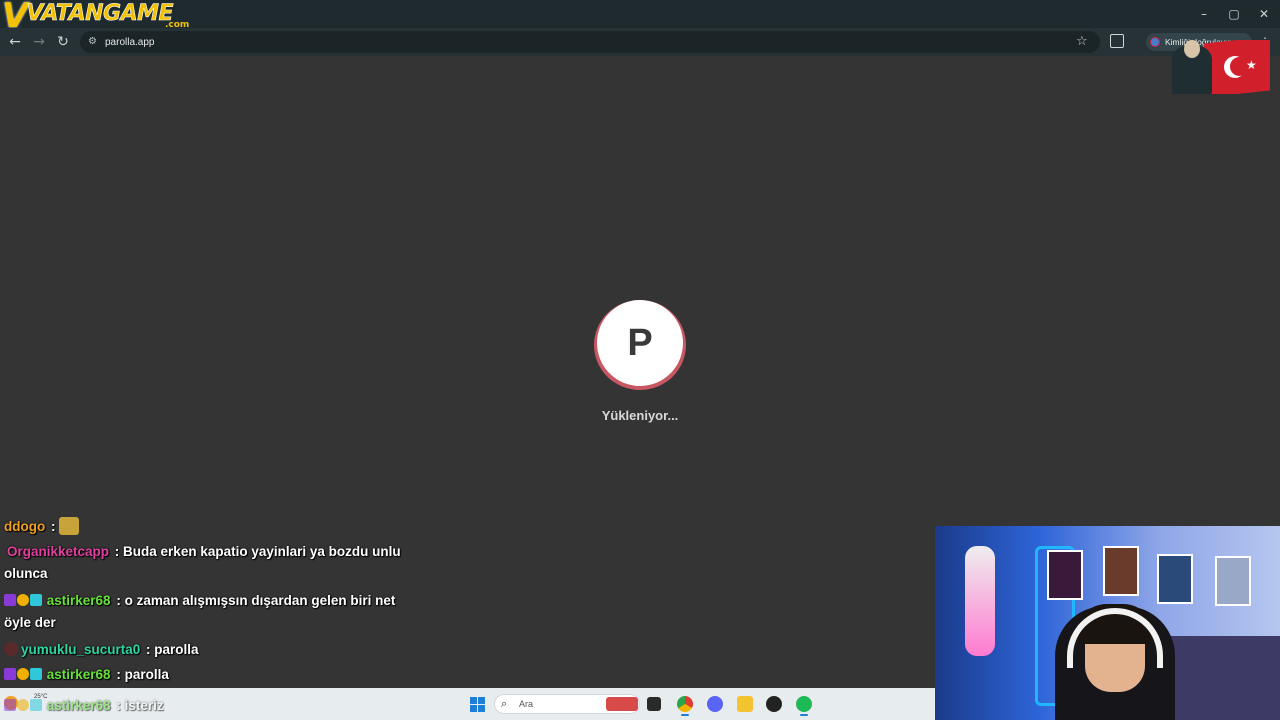 The height and width of the screenshot is (720, 1280). I want to click on discord-icon, so click(715, 704).